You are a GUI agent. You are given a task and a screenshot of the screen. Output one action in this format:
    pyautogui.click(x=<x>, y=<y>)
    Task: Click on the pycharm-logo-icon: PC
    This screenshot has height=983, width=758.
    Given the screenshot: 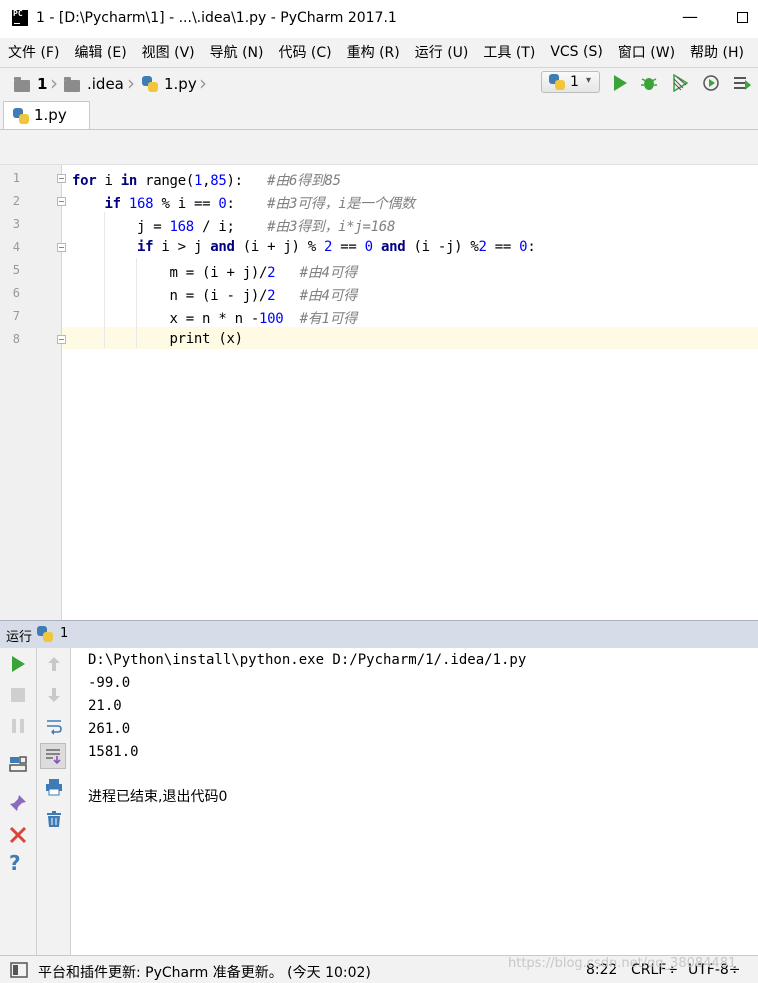 What is the action you would take?
    pyautogui.click(x=20, y=18)
    